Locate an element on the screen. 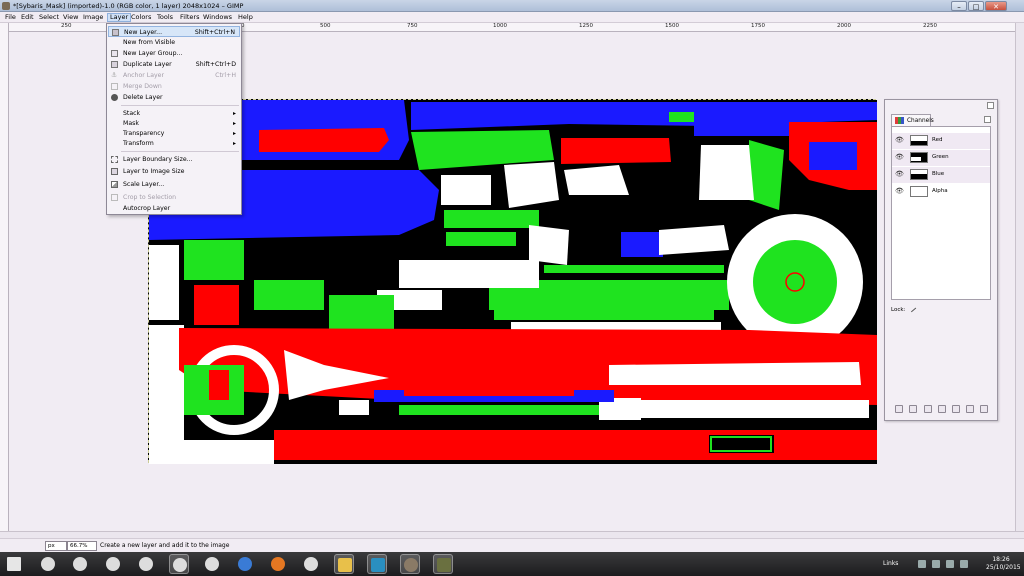 The width and height of the screenshot is (1024, 576). new-layer-icon is located at coordinates (115, 32).